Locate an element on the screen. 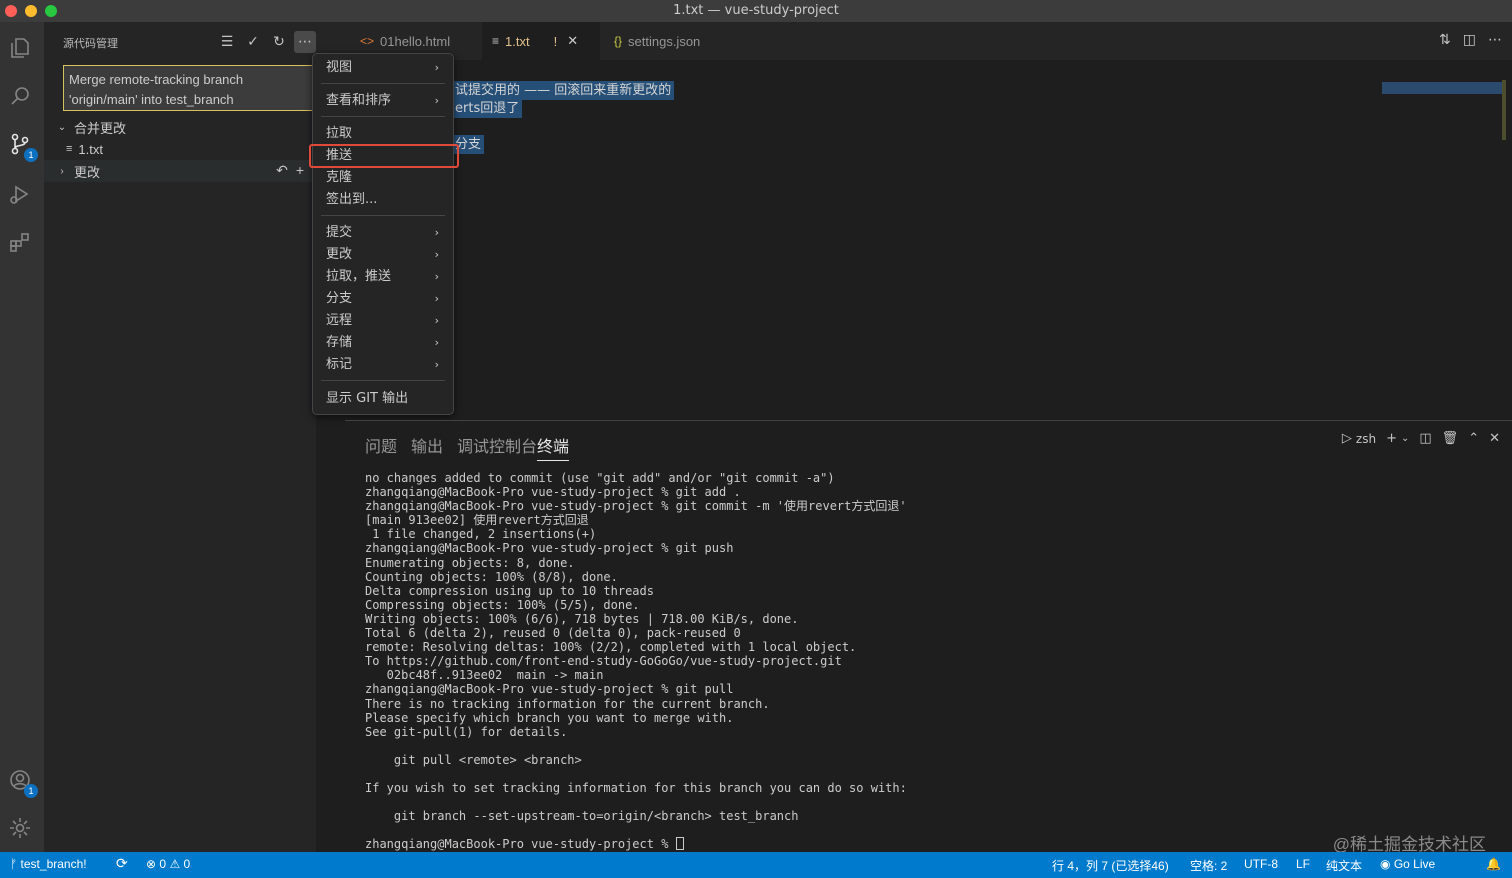  changes-label: 更改 is located at coordinates (87, 172).